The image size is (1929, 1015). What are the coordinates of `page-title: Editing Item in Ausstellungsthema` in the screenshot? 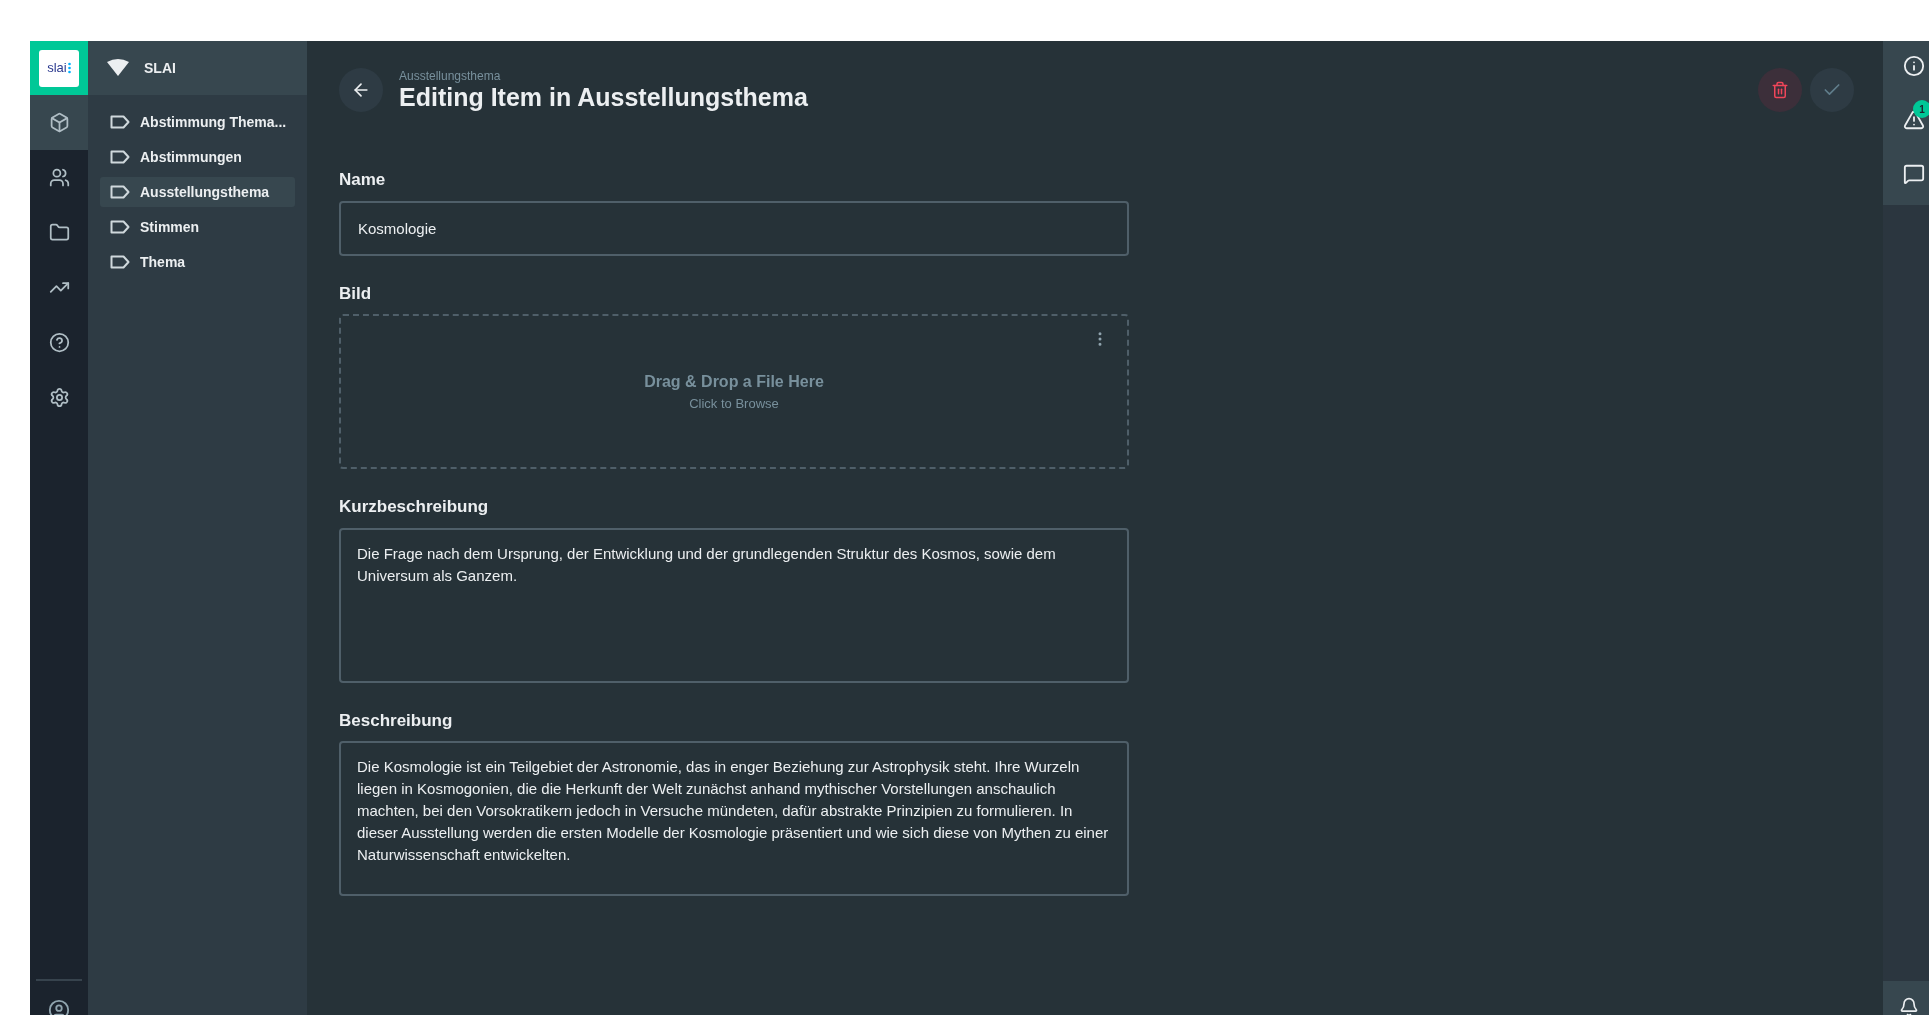 It's located at (603, 96).